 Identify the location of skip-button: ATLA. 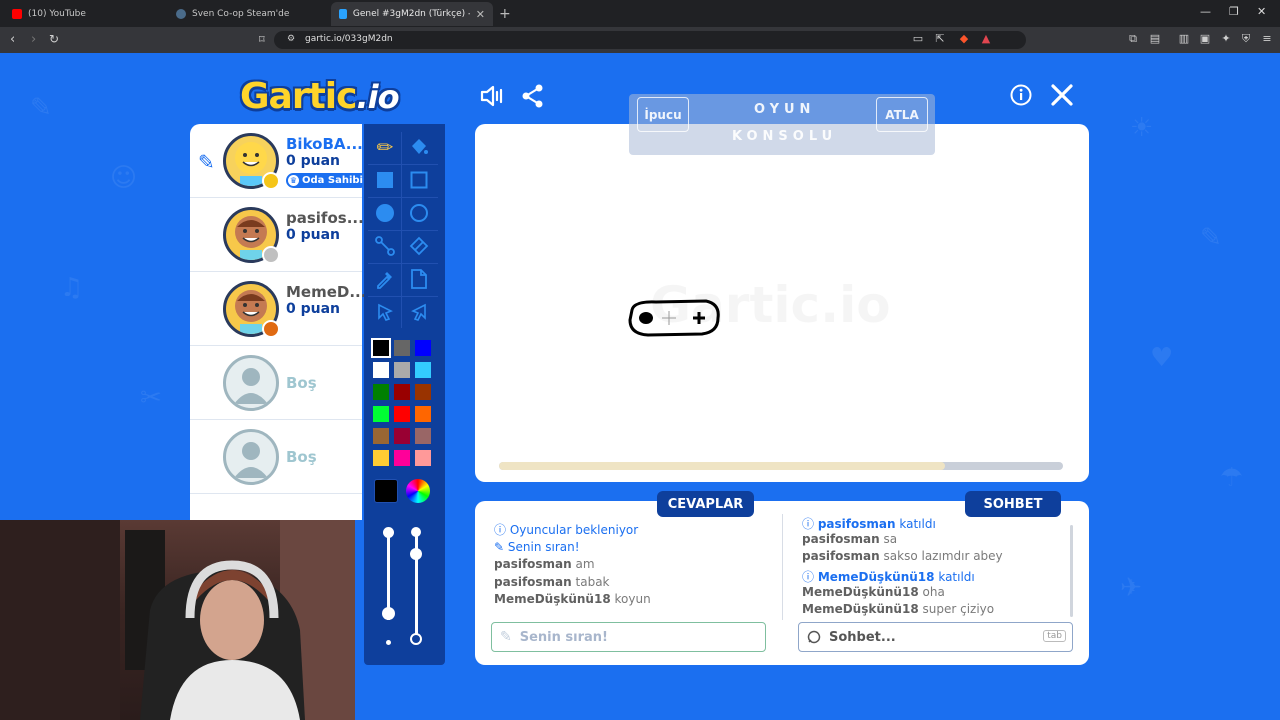
(902, 114).